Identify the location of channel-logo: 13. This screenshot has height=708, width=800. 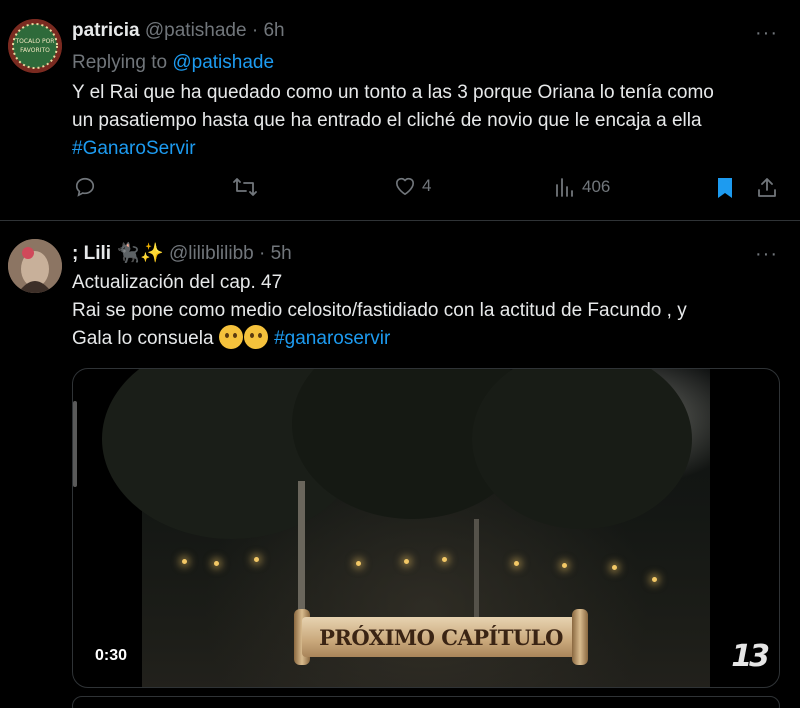
(750, 656).